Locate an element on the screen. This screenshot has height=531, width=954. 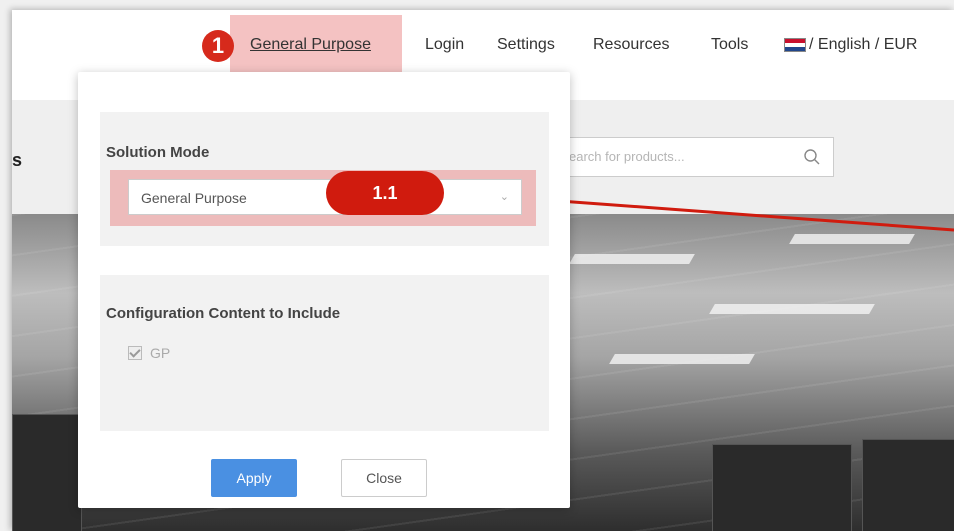
step-1-1-badge: 1.1 is located at coordinates (385, 193).